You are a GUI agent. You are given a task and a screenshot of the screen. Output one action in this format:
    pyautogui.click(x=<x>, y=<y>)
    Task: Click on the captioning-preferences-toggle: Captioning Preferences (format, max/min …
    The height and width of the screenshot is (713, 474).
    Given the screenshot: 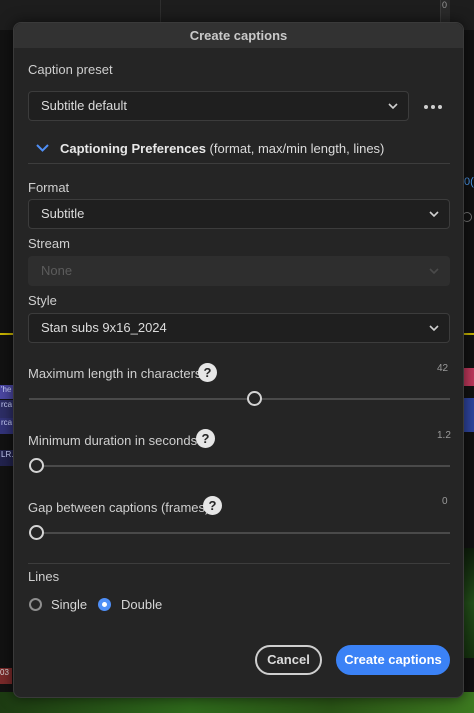 What is the action you would take?
    pyautogui.click(x=222, y=148)
    